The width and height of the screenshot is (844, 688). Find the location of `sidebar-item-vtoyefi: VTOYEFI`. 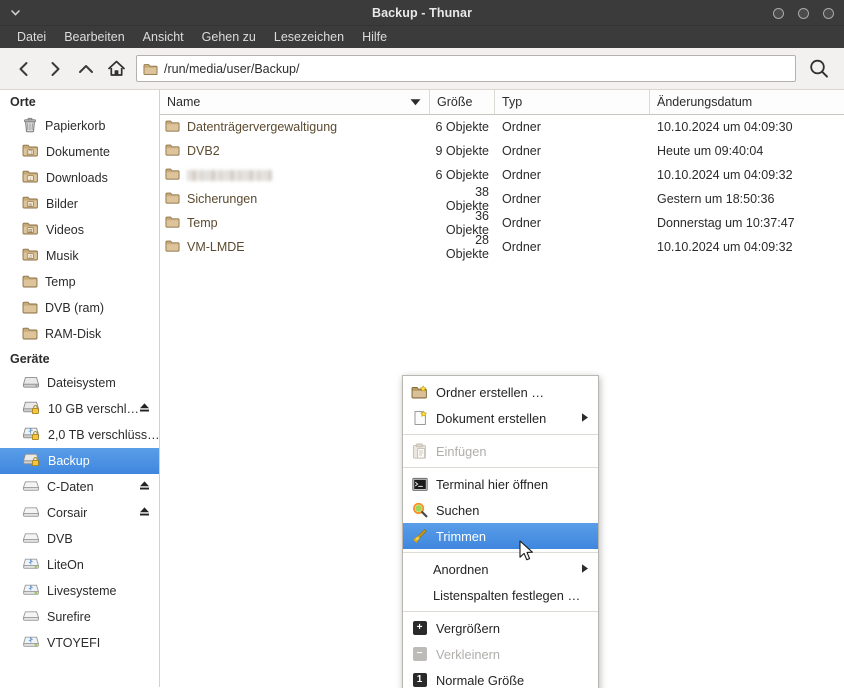

sidebar-item-vtoyefi: VTOYEFI is located at coordinates (79, 643).